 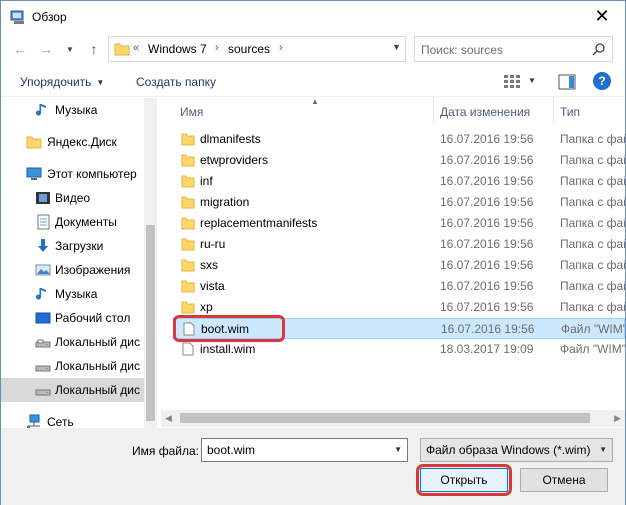 What do you see at coordinates (399, 181) in the screenshot?
I see `file-row: inf 16.07.2016 19:56 Папка с фай` at bounding box center [399, 181].